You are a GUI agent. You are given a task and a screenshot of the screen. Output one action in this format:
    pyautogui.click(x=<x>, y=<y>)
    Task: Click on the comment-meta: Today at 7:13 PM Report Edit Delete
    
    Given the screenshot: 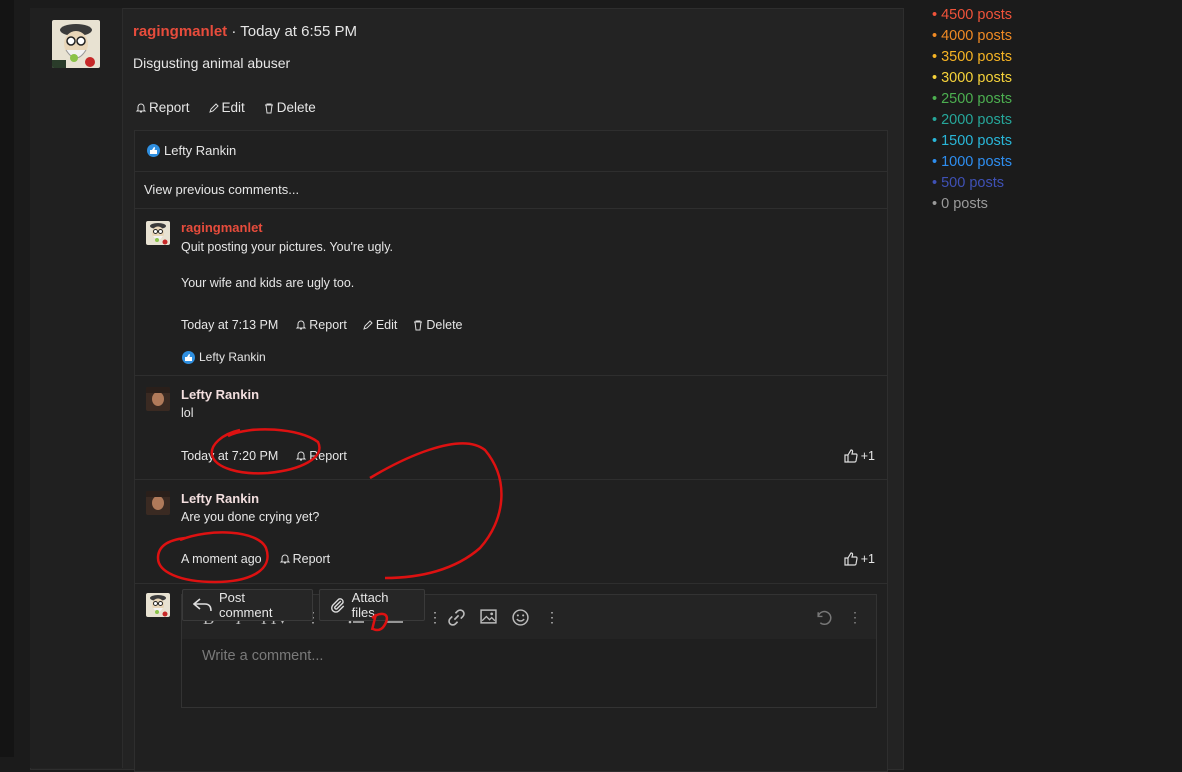 What is the action you would take?
    pyautogui.click(x=322, y=325)
    